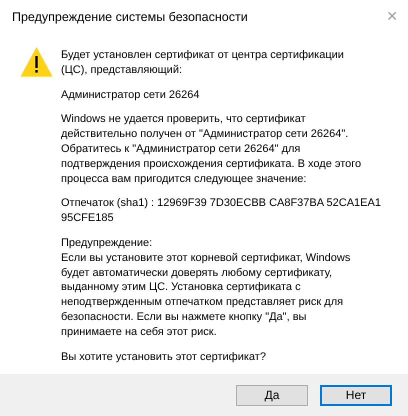 The image size is (408, 416). What do you see at coordinates (272, 395) in the screenshot?
I see `yes-button: Да` at bounding box center [272, 395].